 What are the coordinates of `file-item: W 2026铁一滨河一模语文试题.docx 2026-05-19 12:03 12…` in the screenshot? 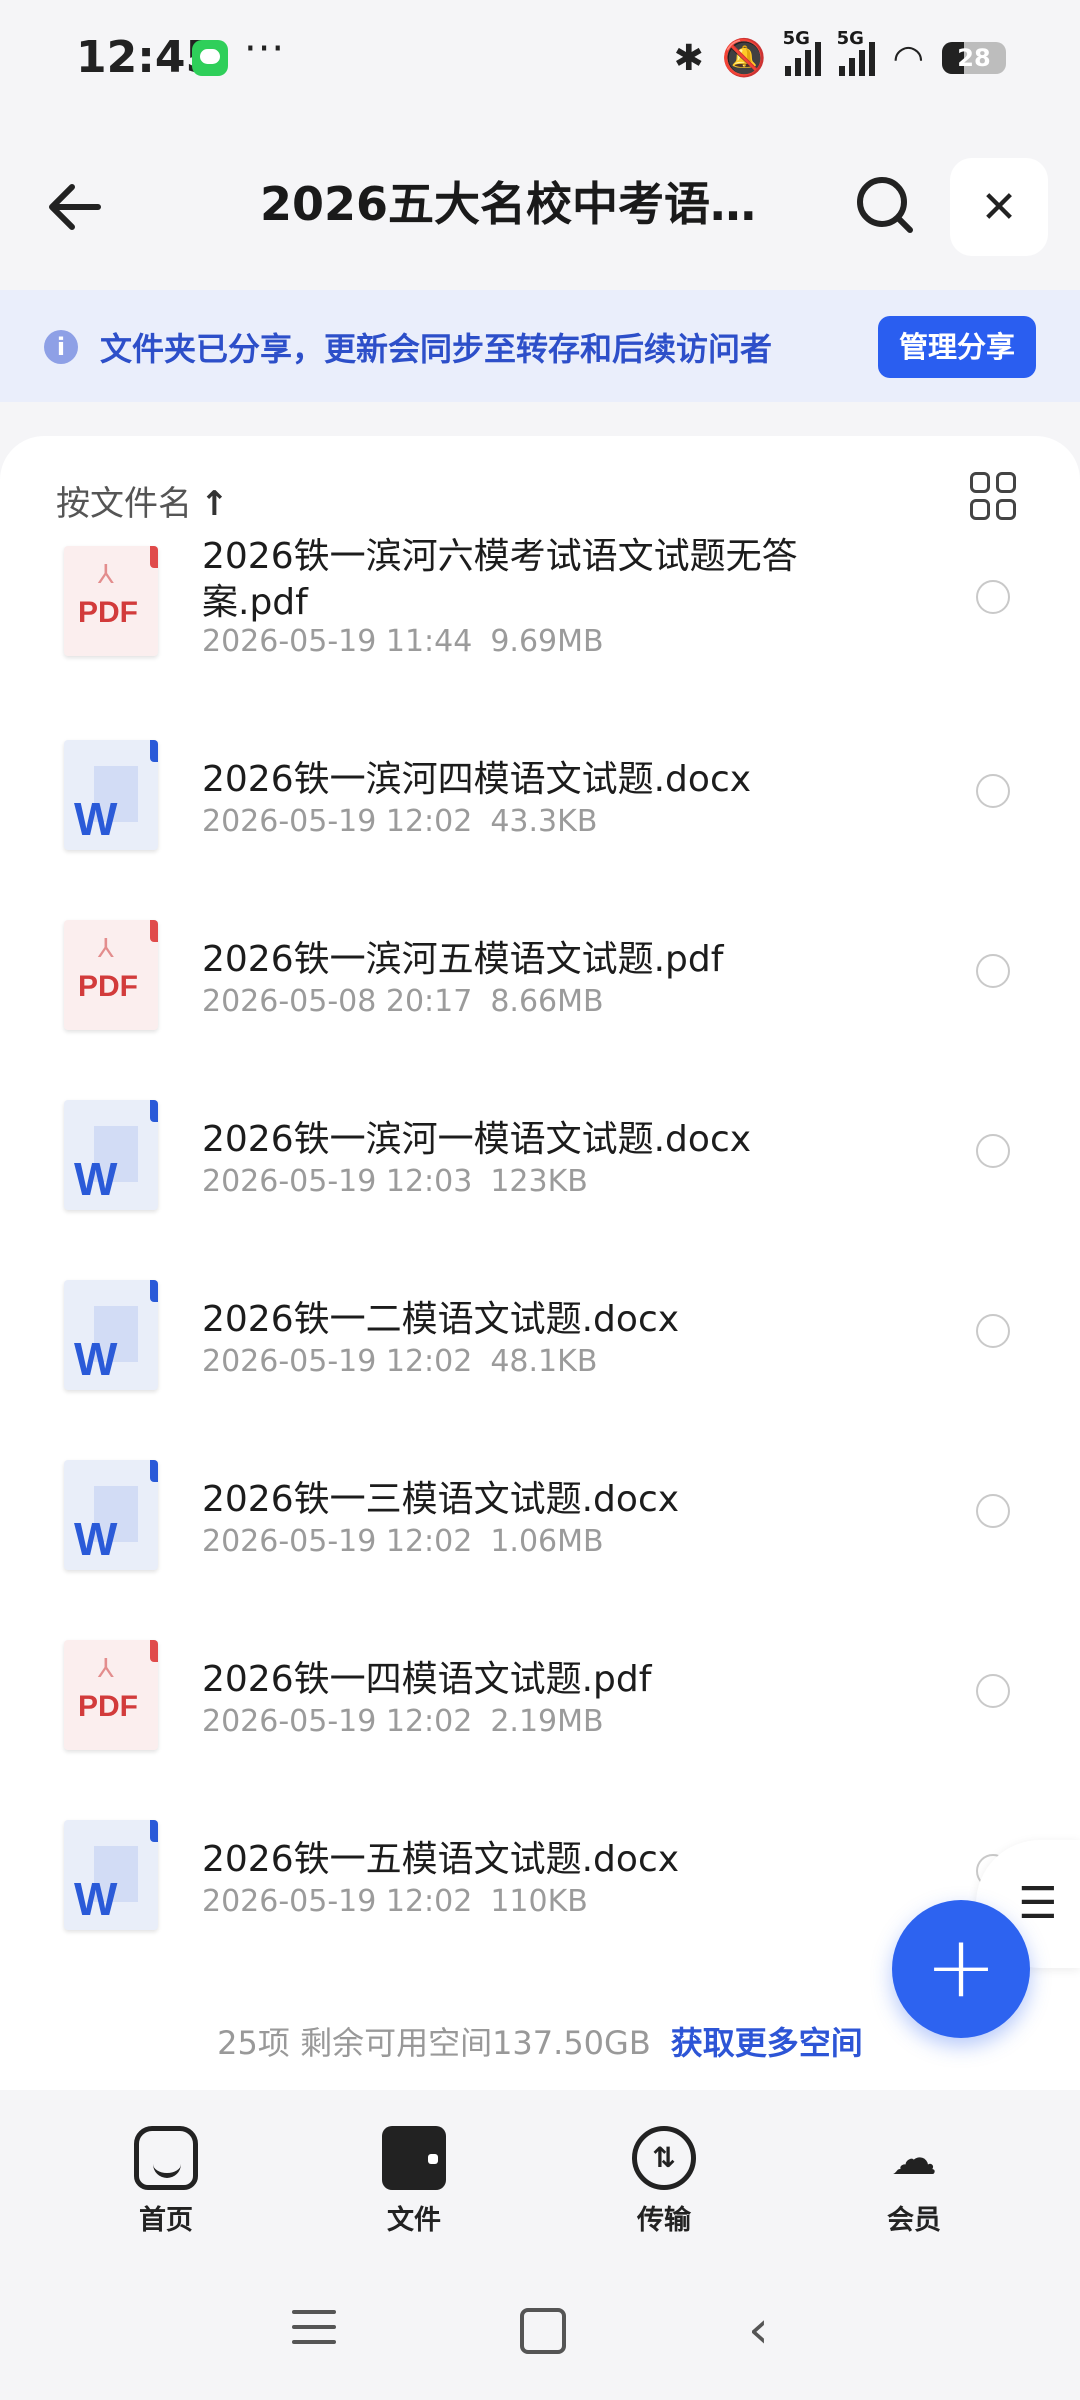 It's located at (540, 1185).